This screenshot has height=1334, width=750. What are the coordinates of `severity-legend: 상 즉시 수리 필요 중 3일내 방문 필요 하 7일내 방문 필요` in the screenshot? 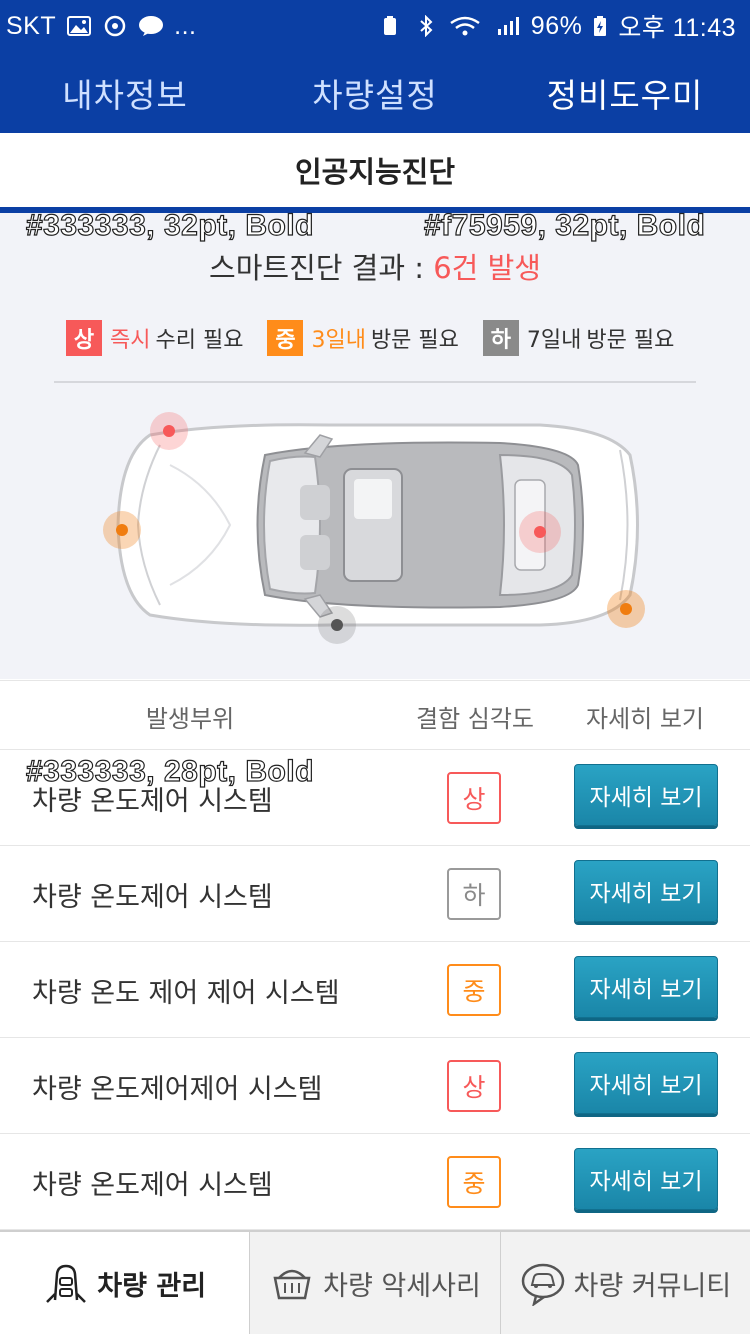 It's located at (382, 338).